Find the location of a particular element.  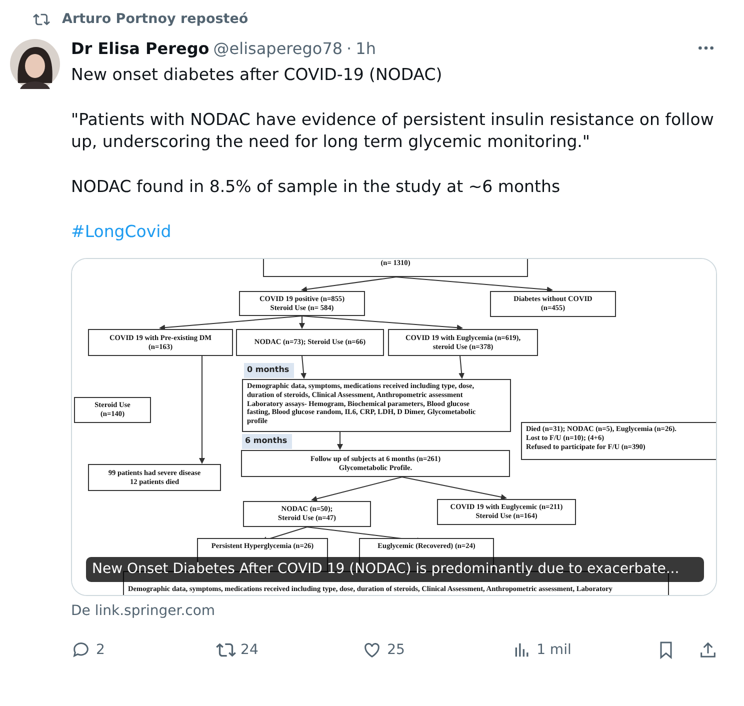

repost-button: 24 is located at coordinates (289, 650).